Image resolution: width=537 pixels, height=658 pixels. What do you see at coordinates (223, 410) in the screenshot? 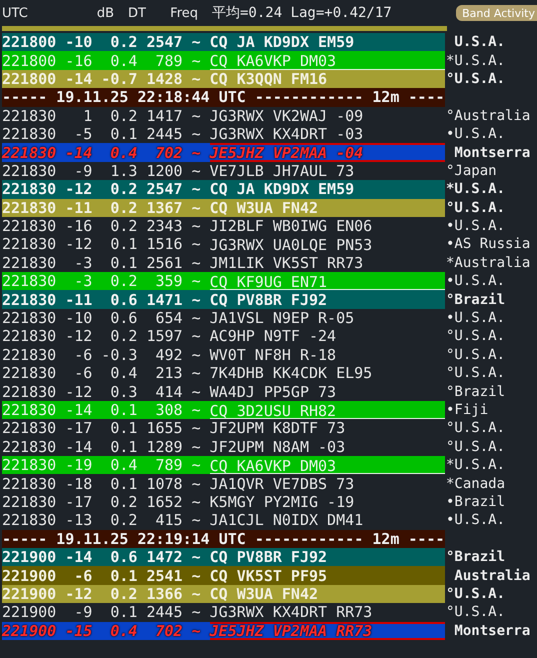
I see `highlighted-decode-row: 221830 -14 0.1 308 ~ CQ 3D2USU RH82` at bounding box center [223, 410].